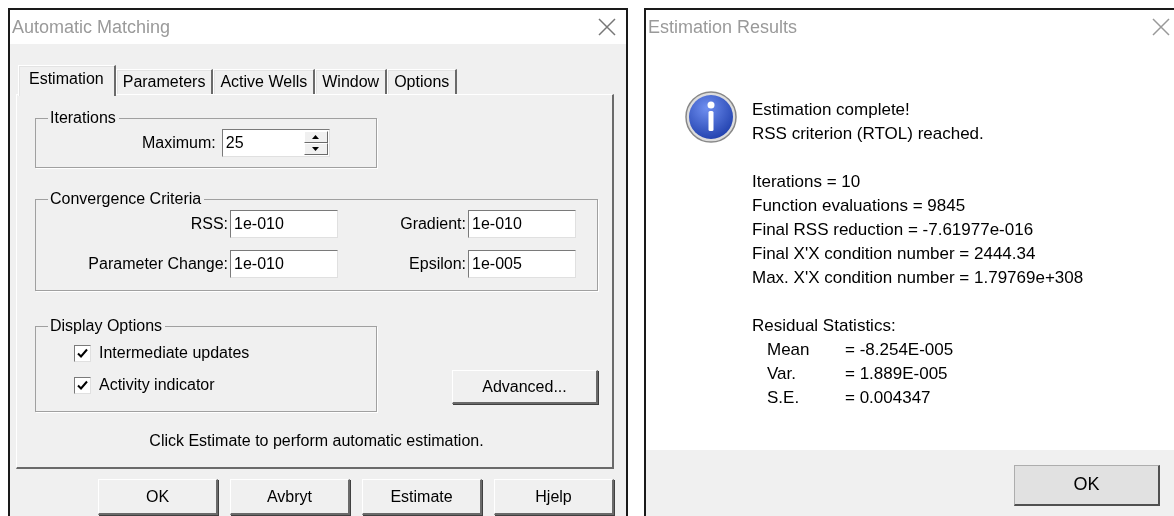 The image size is (1174, 516). What do you see at coordinates (437, 264) in the screenshot?
I see `field-label: Epsilon:` at bounding box center [437, 264].